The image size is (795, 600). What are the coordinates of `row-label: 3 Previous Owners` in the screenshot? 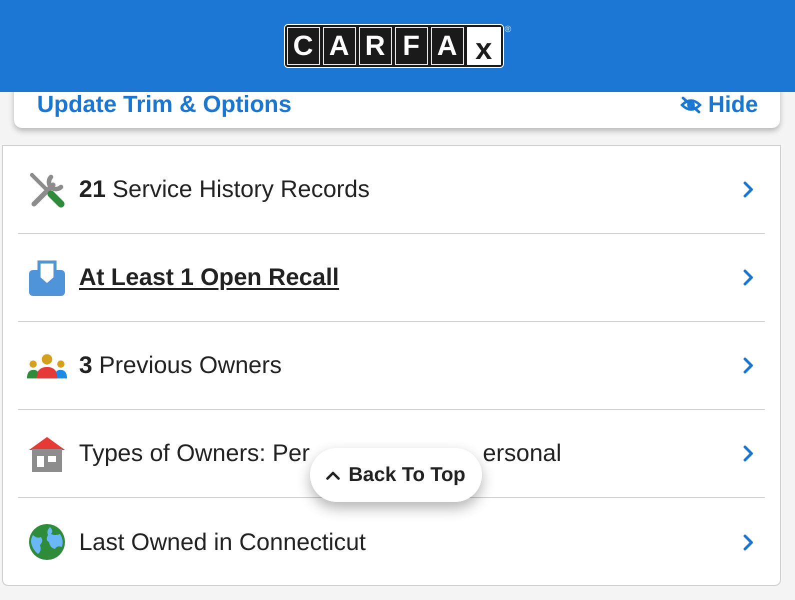 It's located at (180, 365).